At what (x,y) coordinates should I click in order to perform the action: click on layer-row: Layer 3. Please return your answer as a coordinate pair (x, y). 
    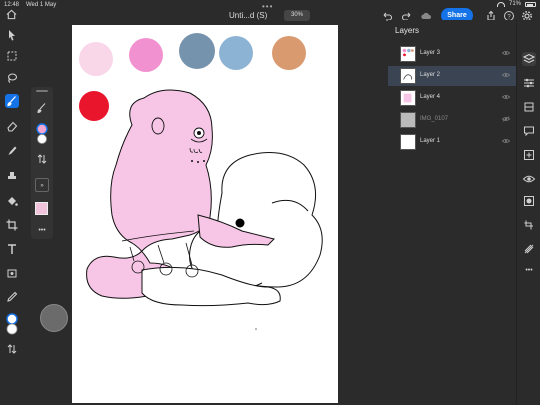
    Looking at the image, I should click on (452, 54).